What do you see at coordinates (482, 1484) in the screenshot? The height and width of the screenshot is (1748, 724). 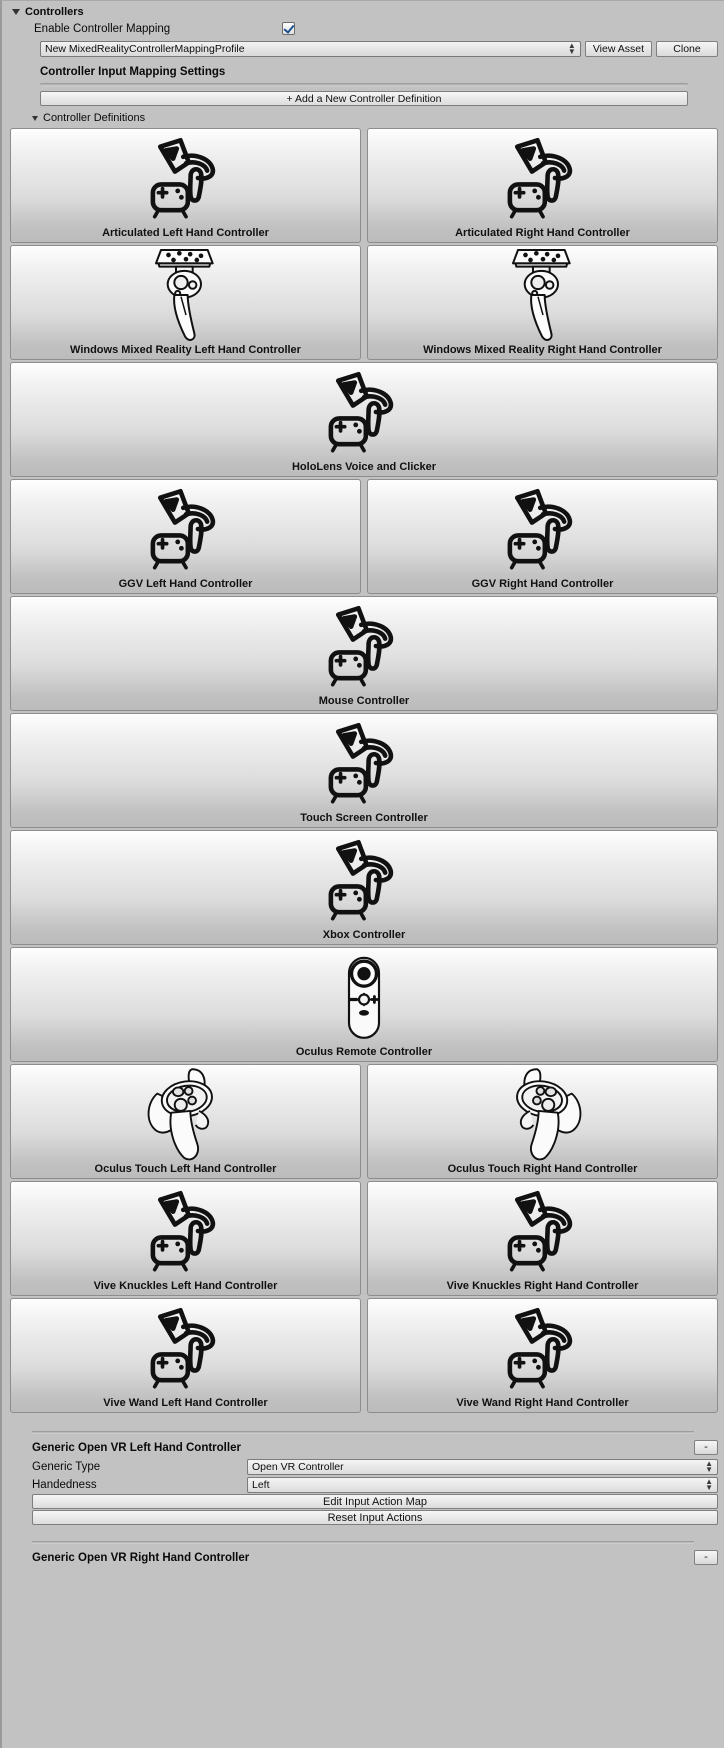 I see `handedness-dropdown: Left ▲ ▼` at bounding box center [482, 1484].